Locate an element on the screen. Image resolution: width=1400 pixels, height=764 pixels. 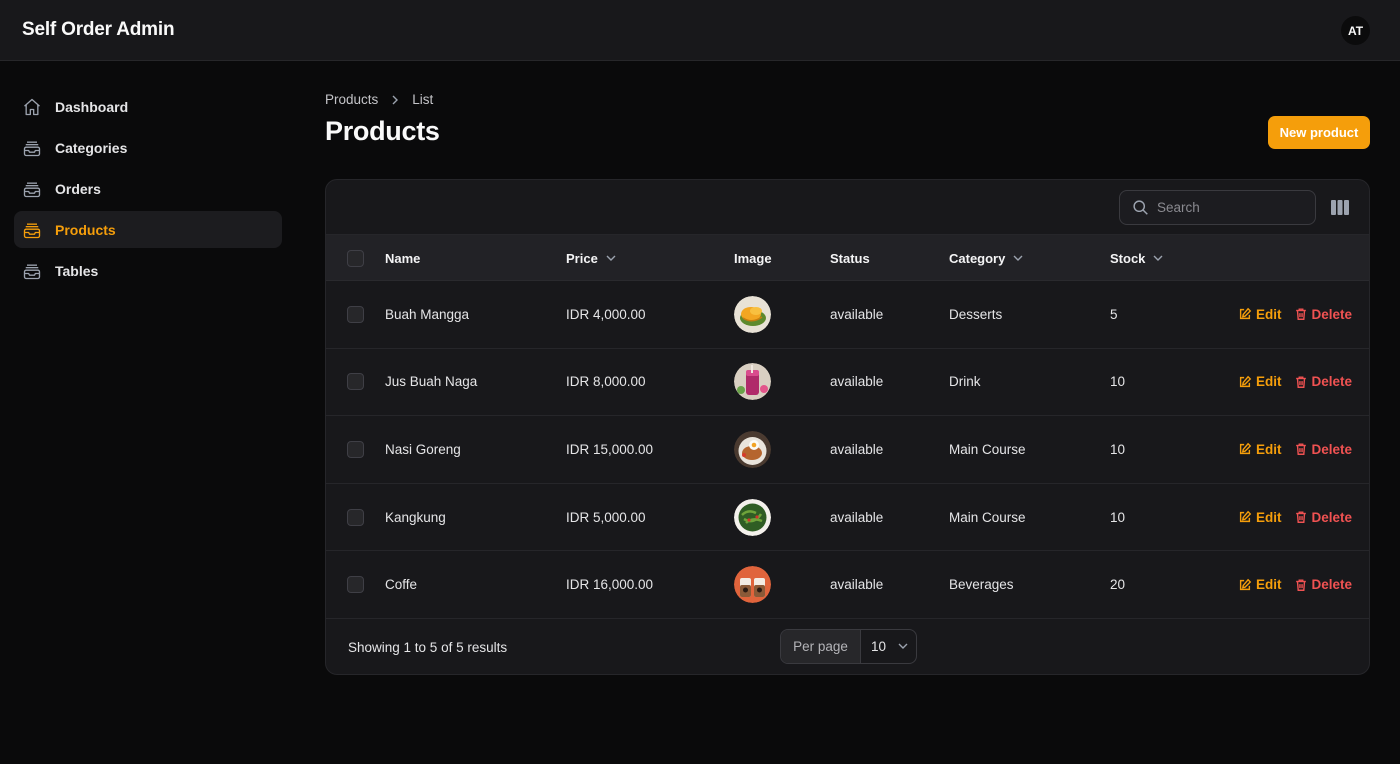
breadcrumb: Products List is located at coordinates (379, 99).